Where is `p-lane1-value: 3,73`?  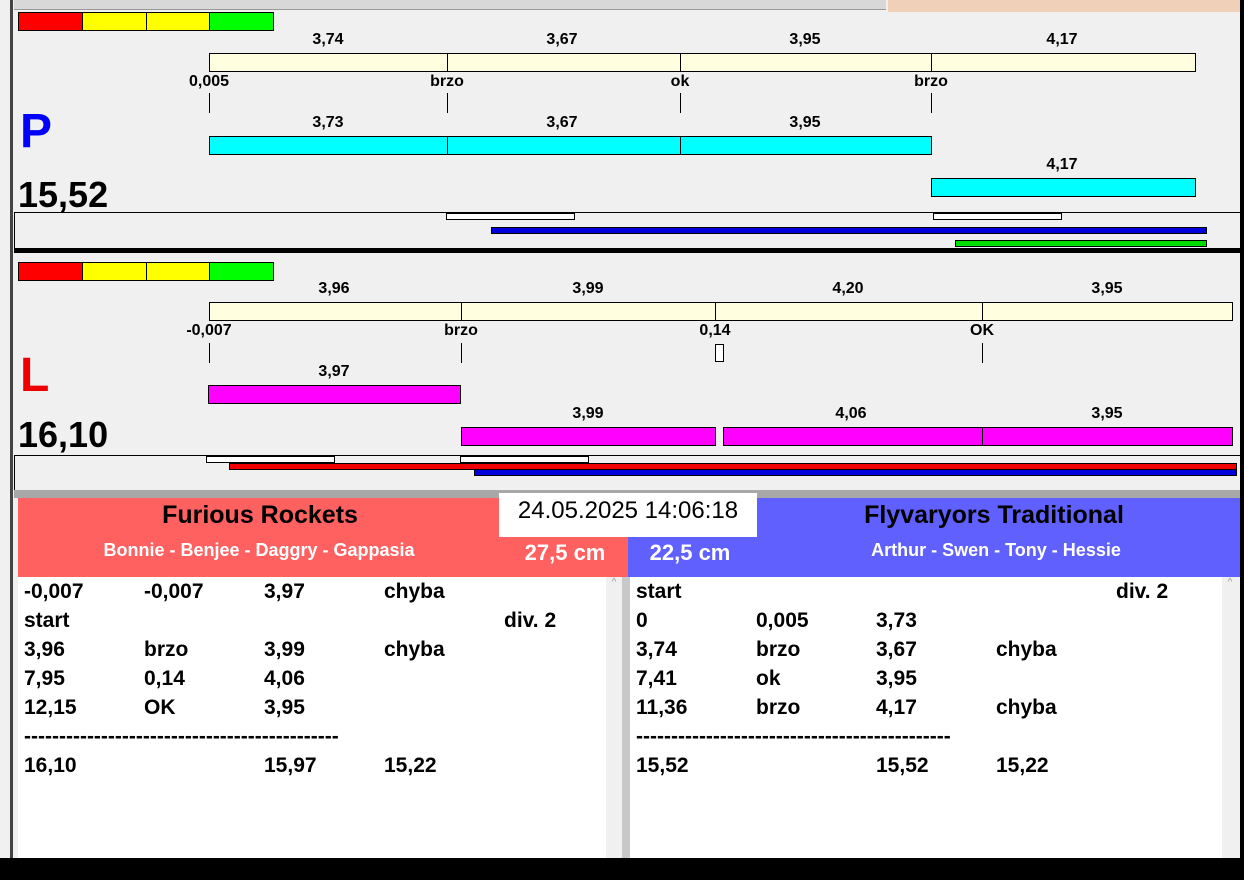 p-lane1-value: 3,73 is located at coordinates (328, 122).